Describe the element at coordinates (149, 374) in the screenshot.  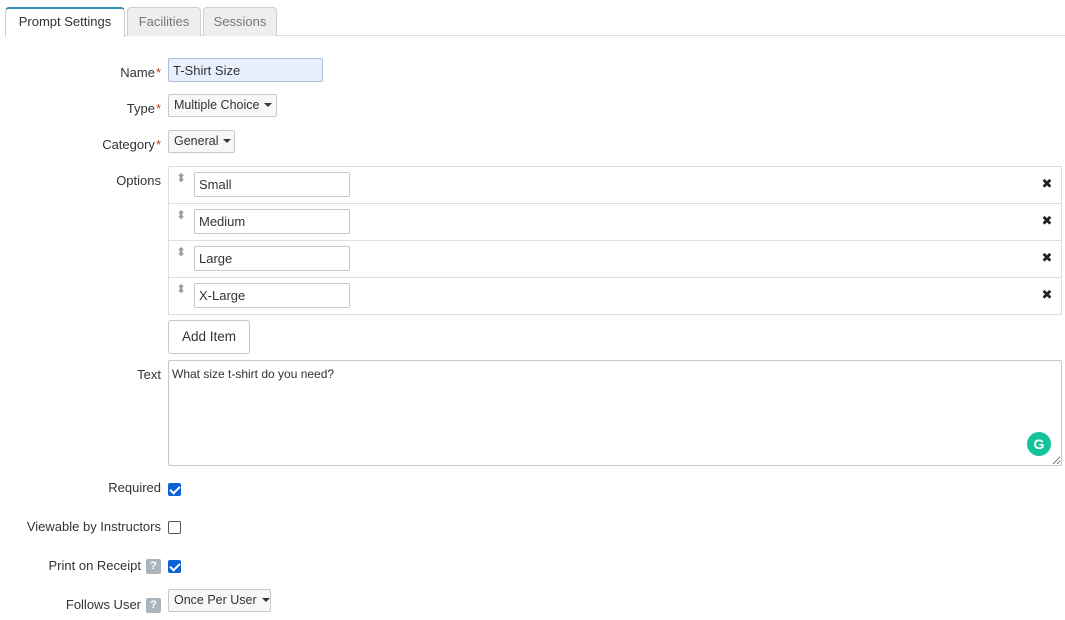
I see `text-label: Text` at that location.